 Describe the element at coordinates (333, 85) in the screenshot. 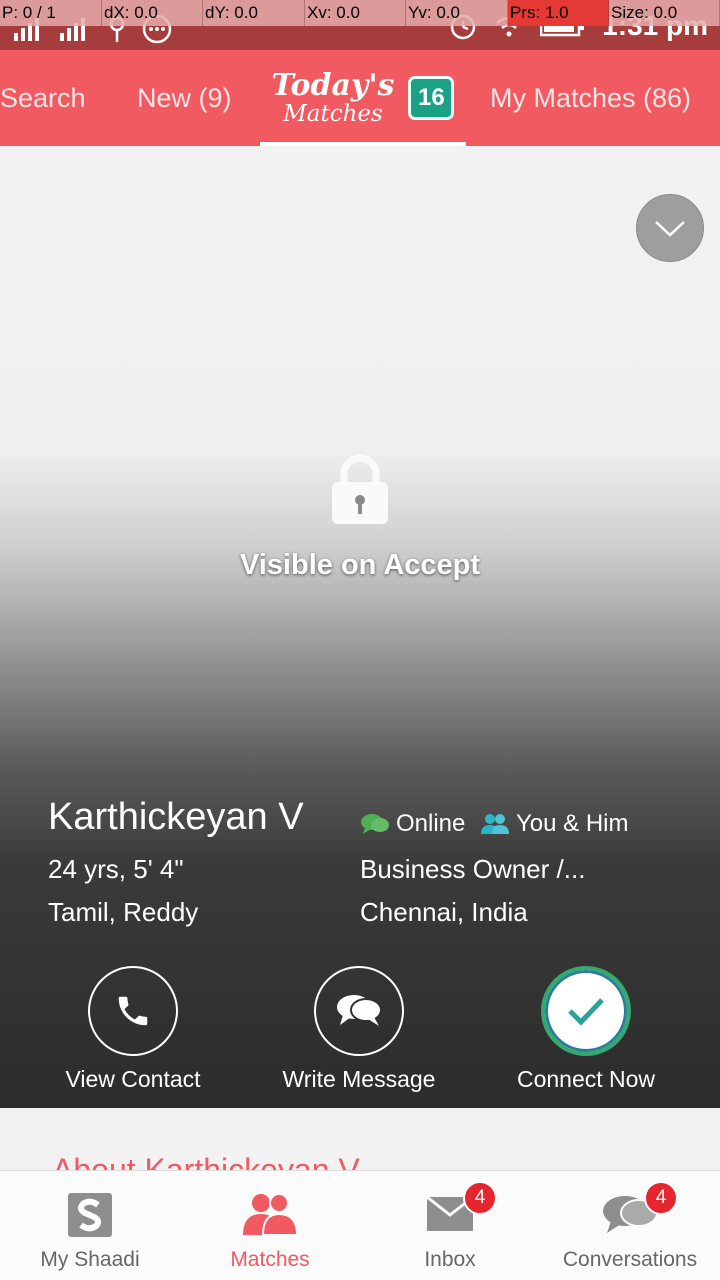

I see `todays-label: Today's` at that location.